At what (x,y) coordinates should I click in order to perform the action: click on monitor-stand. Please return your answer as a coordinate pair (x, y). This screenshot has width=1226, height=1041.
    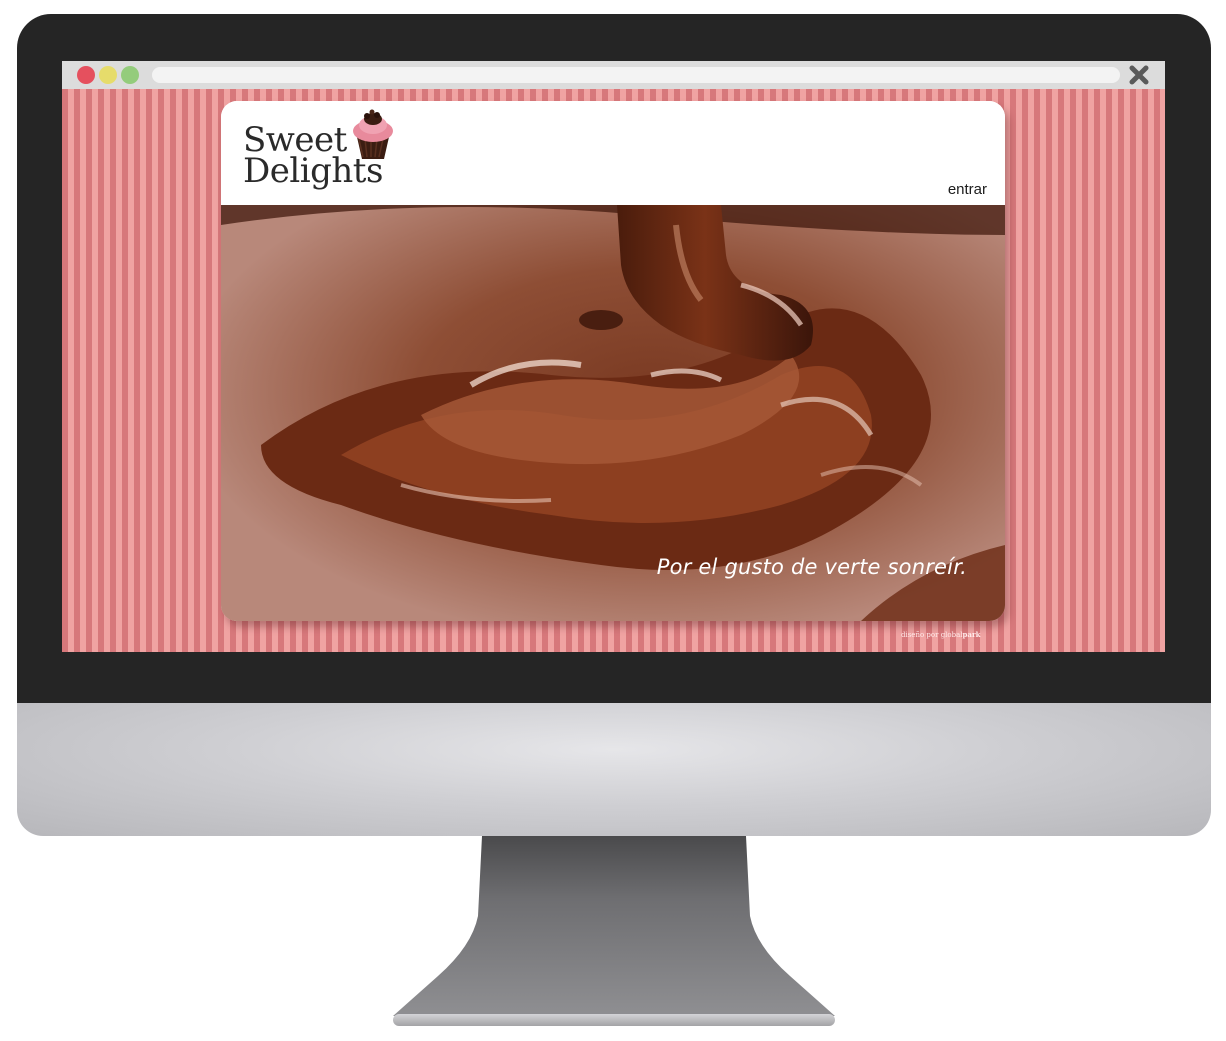
    Looking at the image, I should click on (614, 931).